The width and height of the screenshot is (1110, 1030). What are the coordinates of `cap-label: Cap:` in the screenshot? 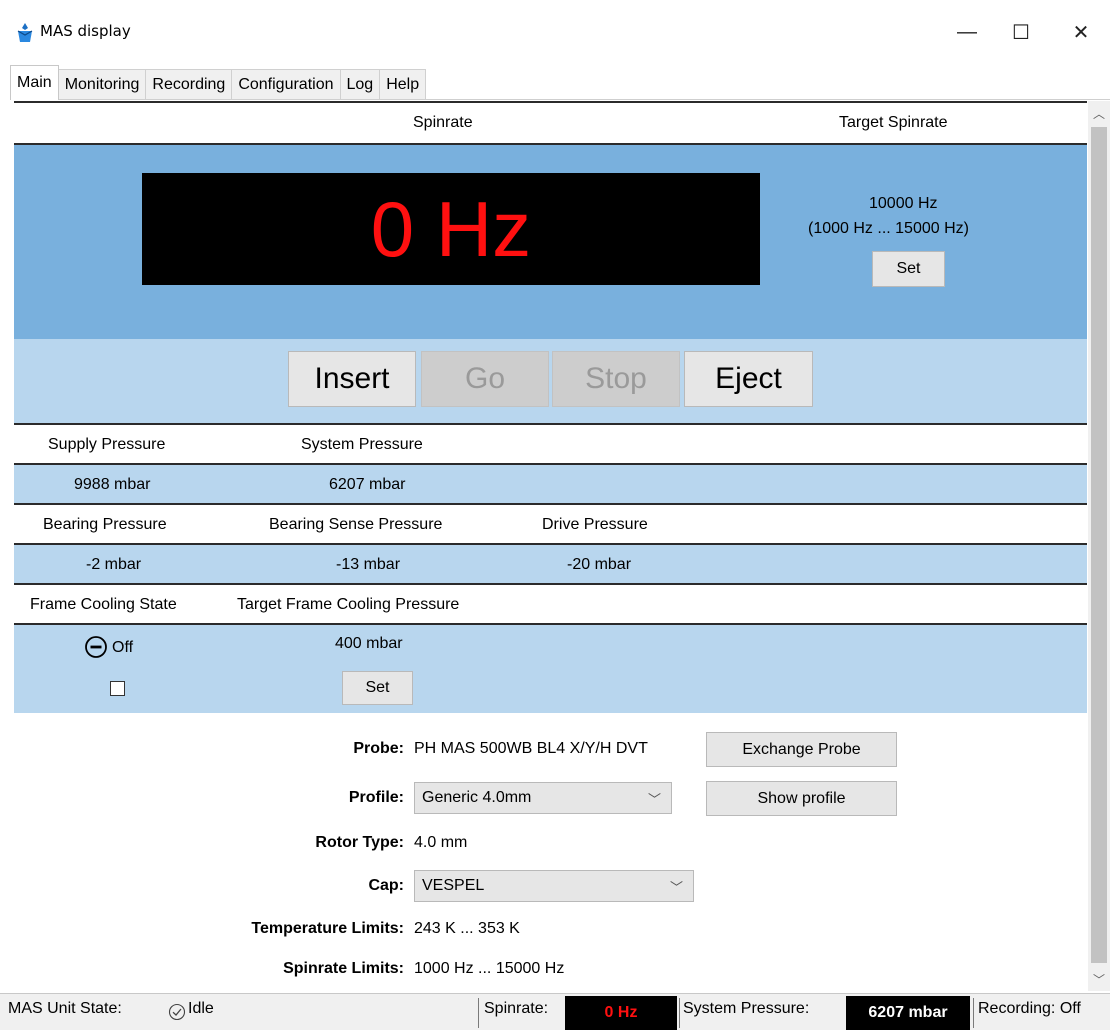 It's located at (386, 885).